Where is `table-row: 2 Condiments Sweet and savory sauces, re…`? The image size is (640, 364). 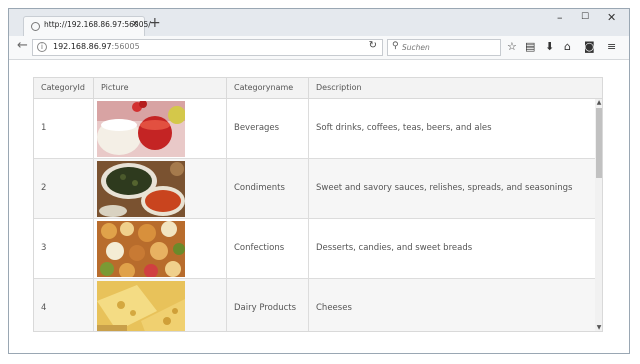
table-row: 2 Condiments Sweet and savory sauces, re… is located at coordinates (318, 189).